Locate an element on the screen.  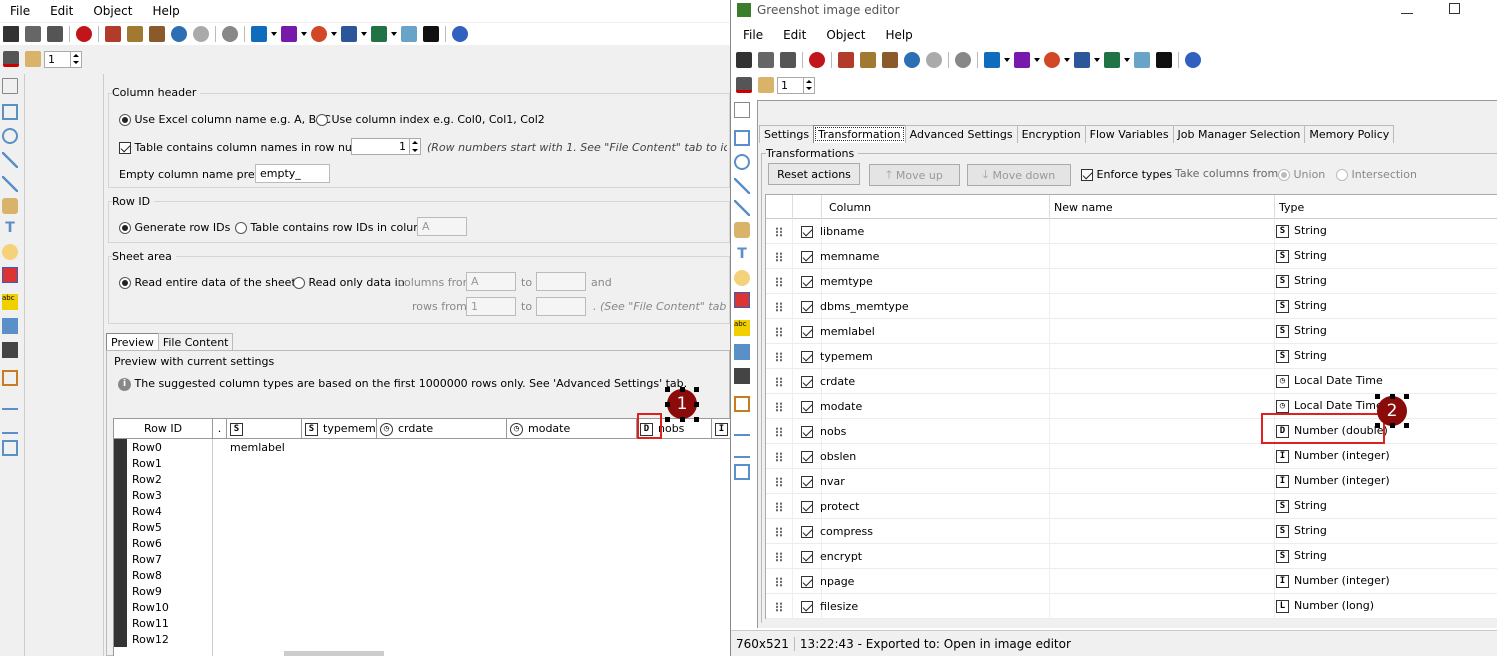
tab-encryption: Encryption is located at coordinates (1051, 134).